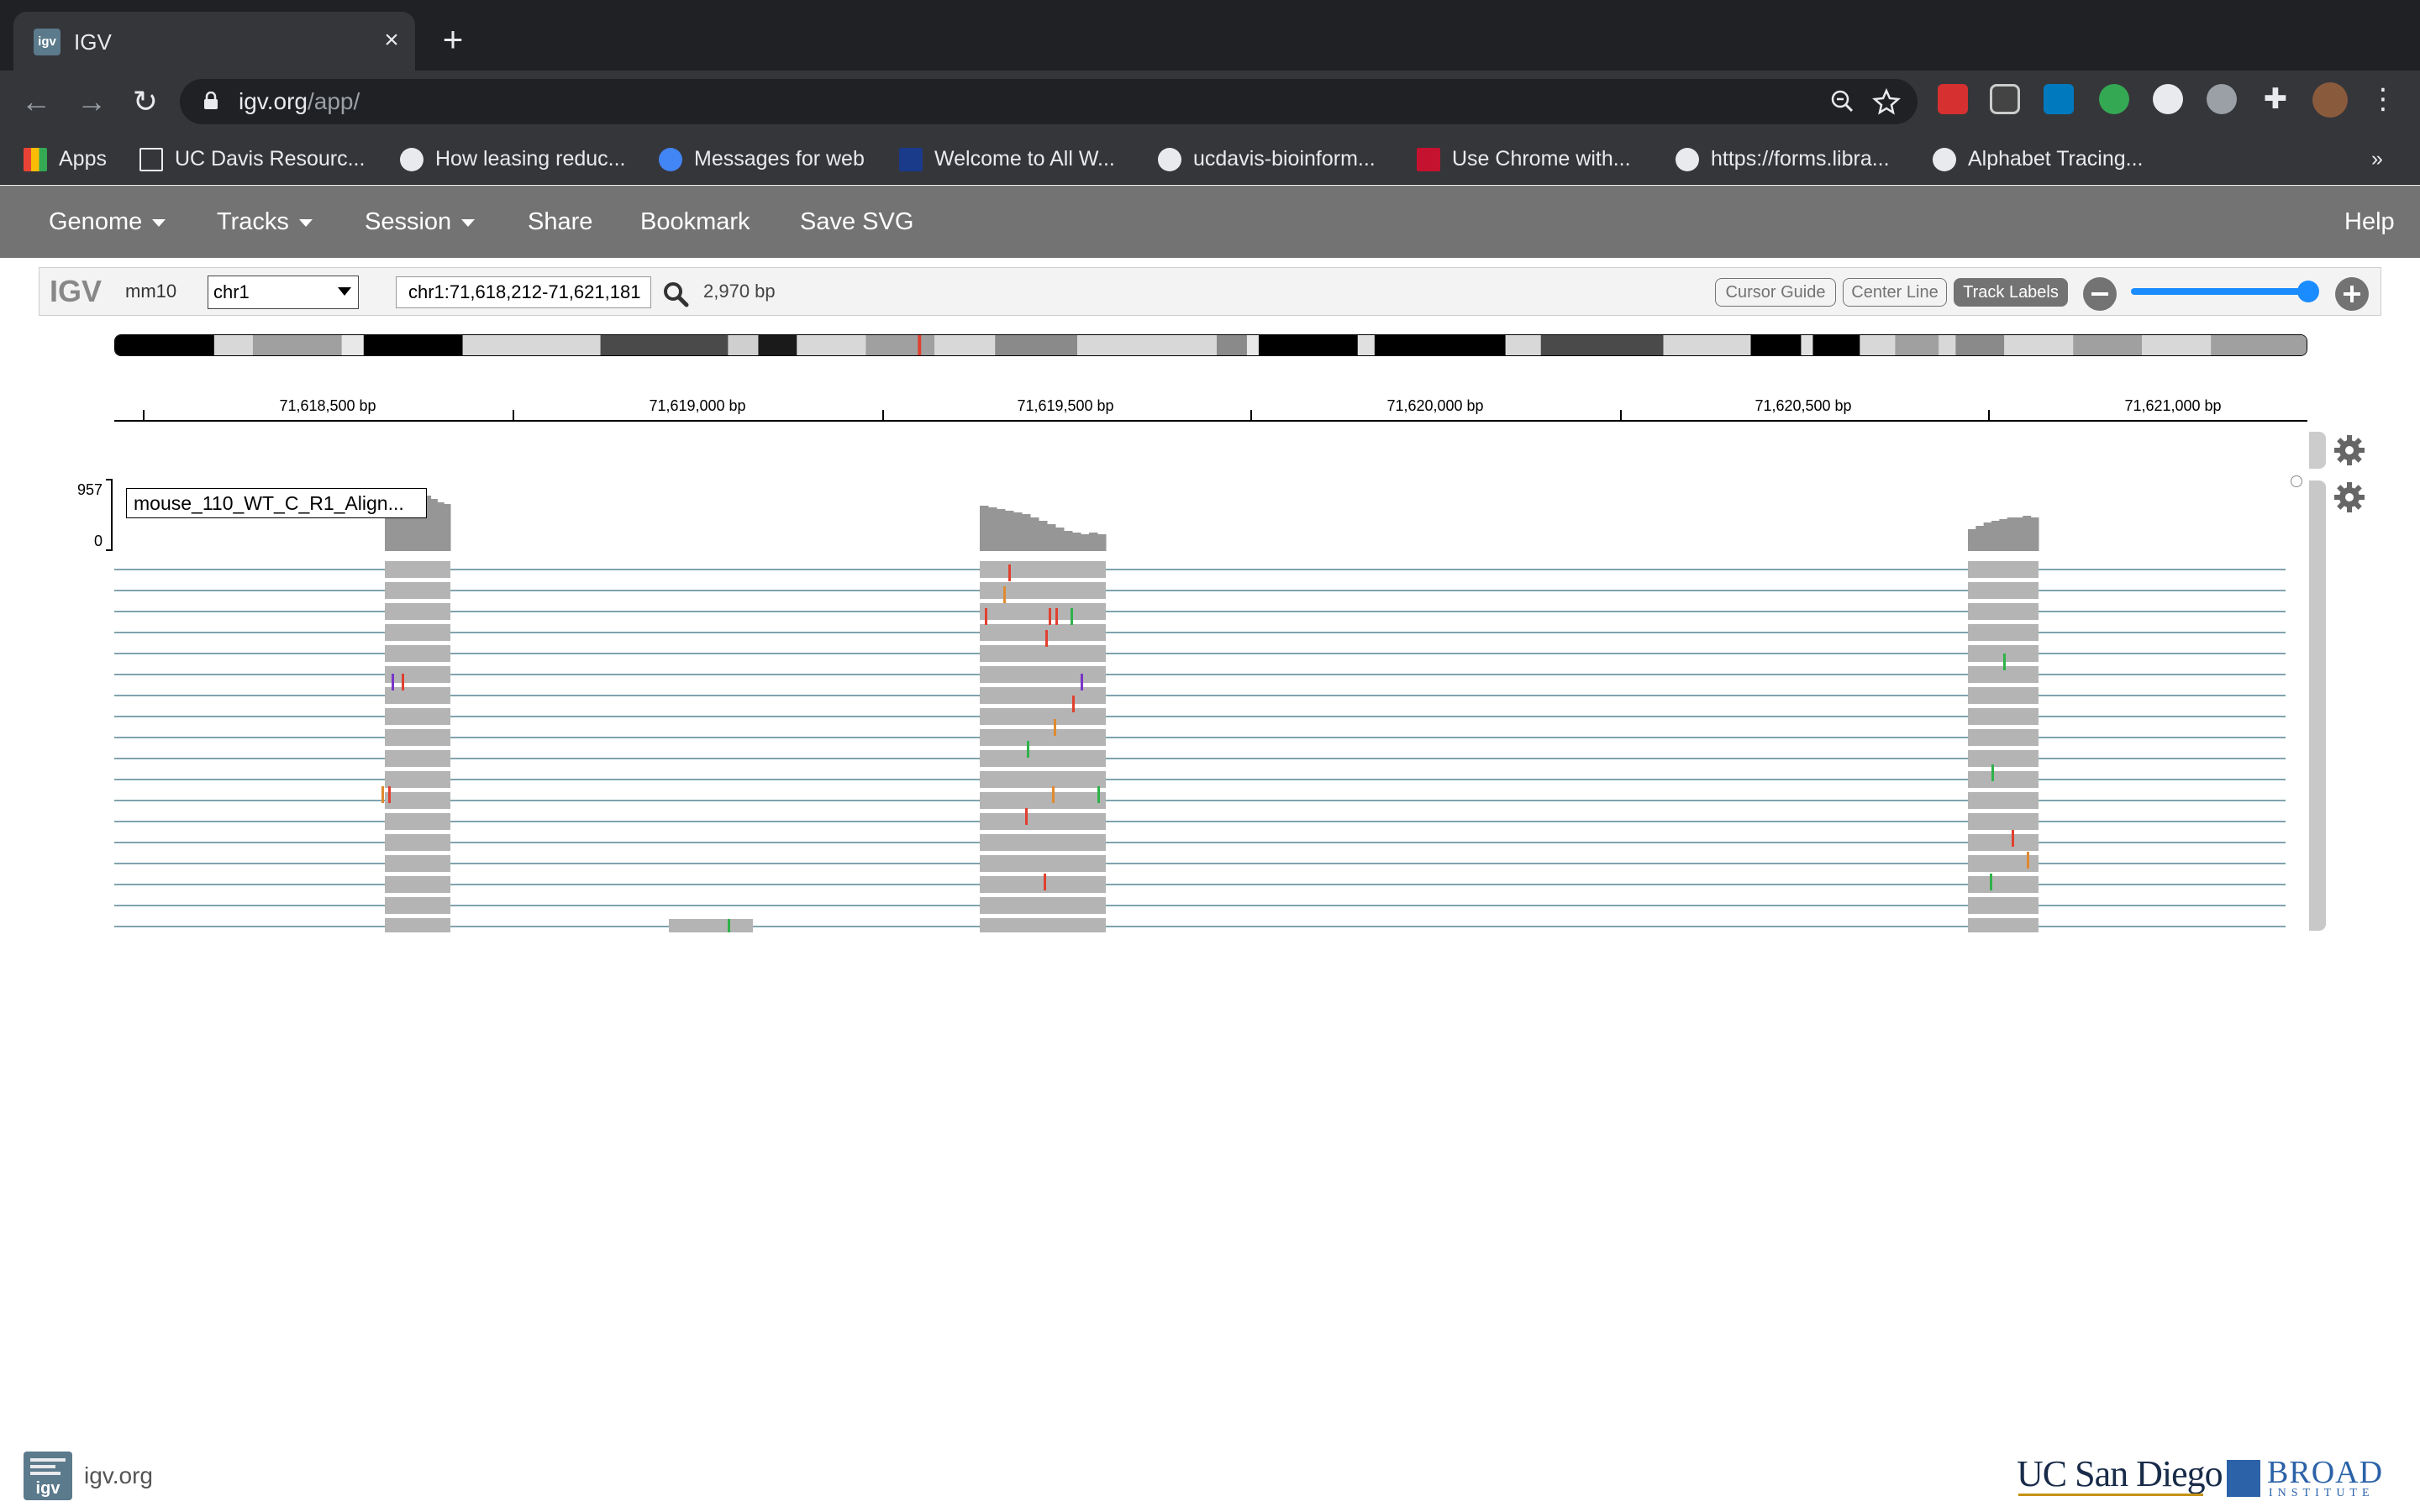 This screenshot has width=2420, height=1512. I want to click on reload-button: ↻, so click(145, 102).